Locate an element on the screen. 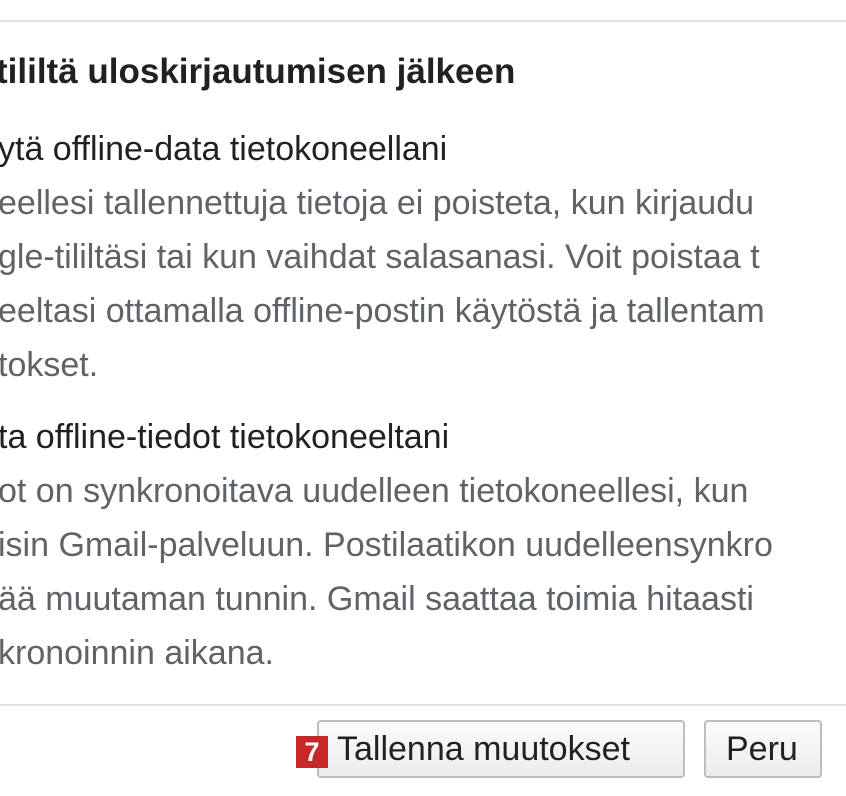 This screenshot has width=846, height=796. option-remove-offline-data: ta offline-tiedot tietokoneeltani is located at coordinates (224, 437).